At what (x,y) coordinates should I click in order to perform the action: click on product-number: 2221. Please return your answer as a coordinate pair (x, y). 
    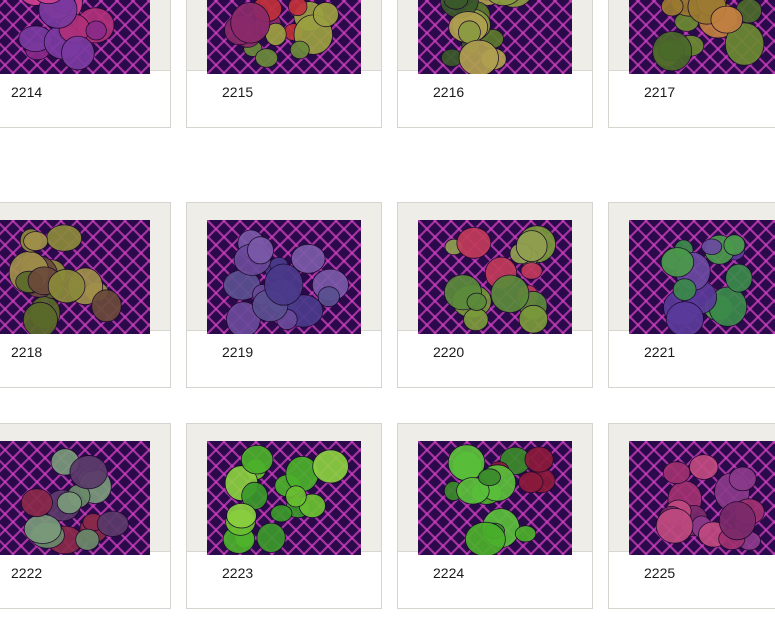
    Looking at the image, I should click on (659, 352).